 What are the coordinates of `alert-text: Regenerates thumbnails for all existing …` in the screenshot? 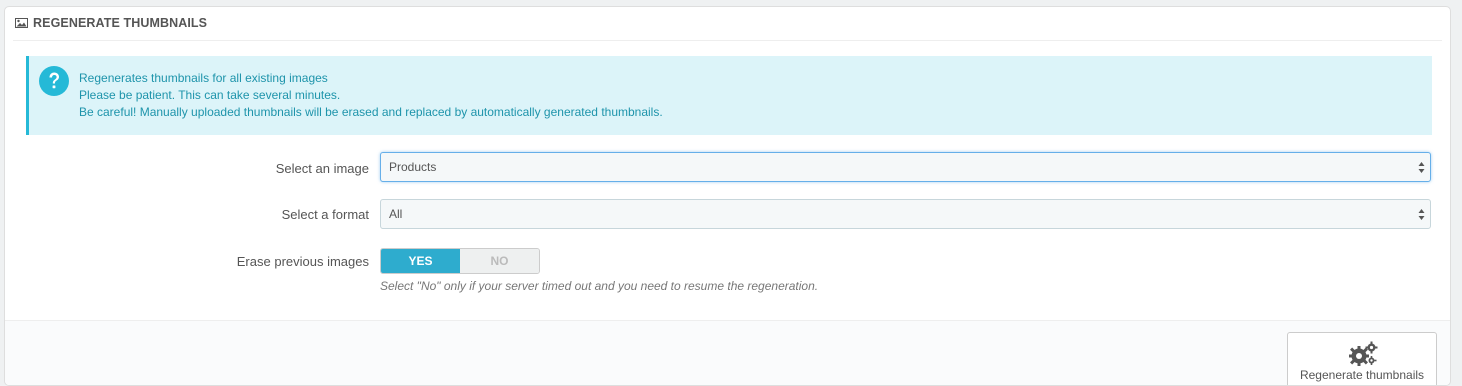 It's located at (371, 95).